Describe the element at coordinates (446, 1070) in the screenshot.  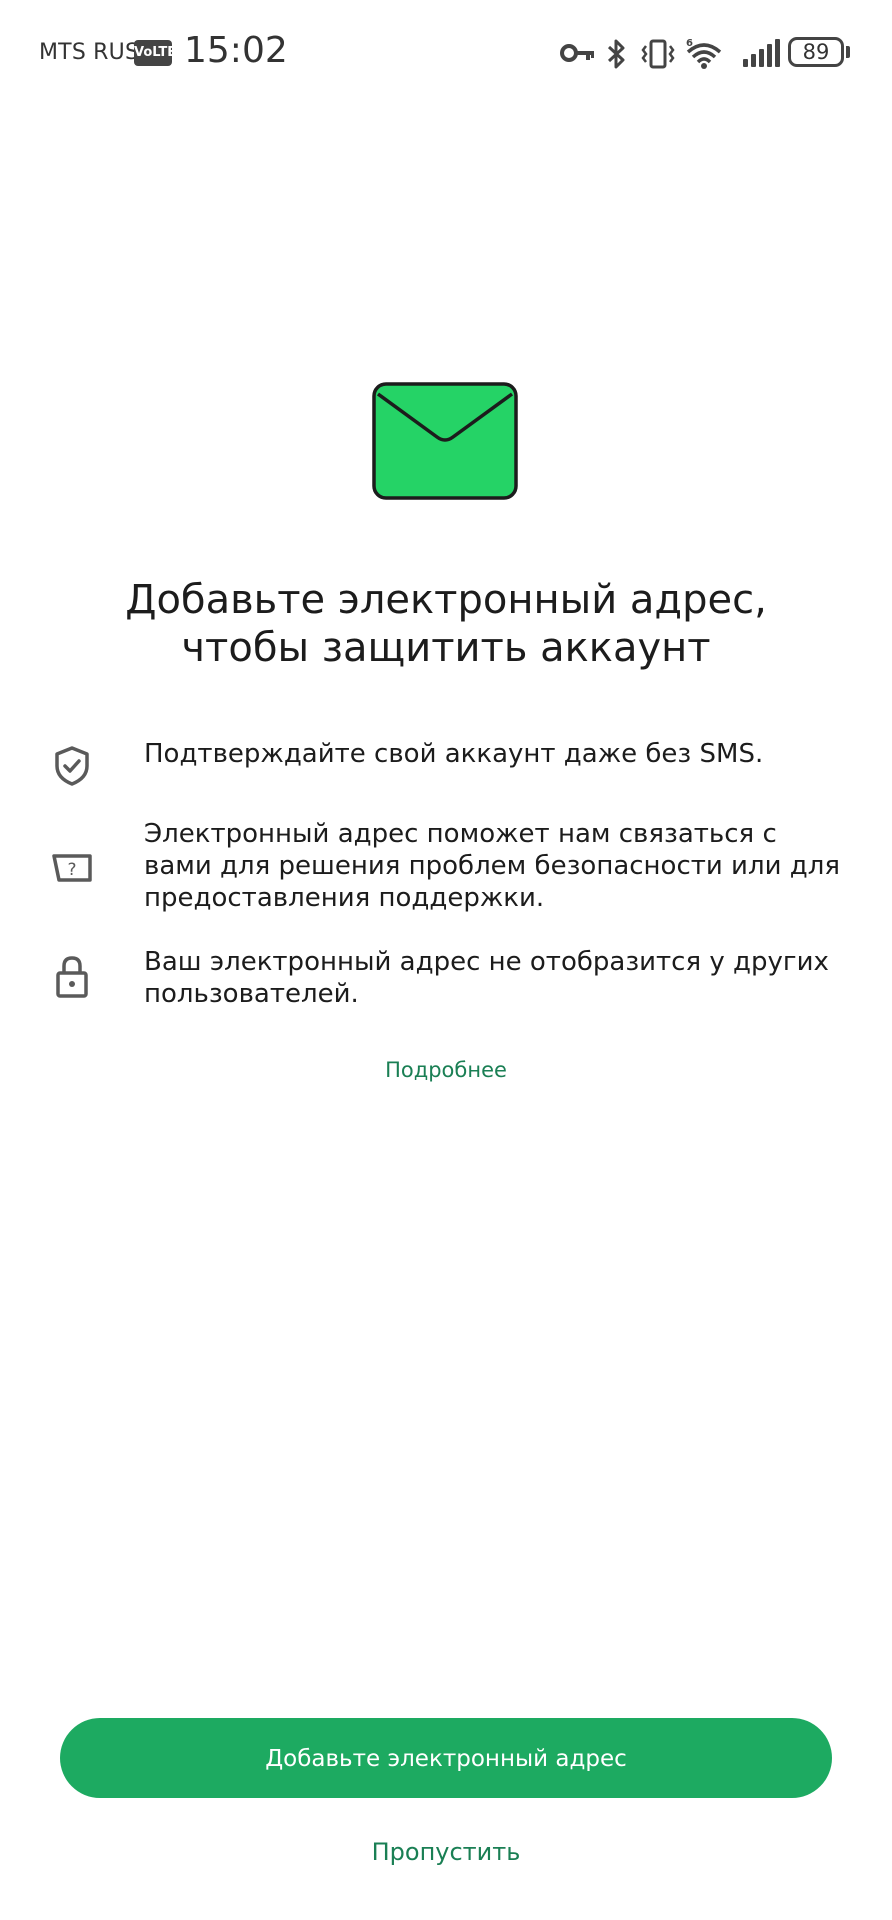
I see `learn-more-link: Подробнее` at that location.